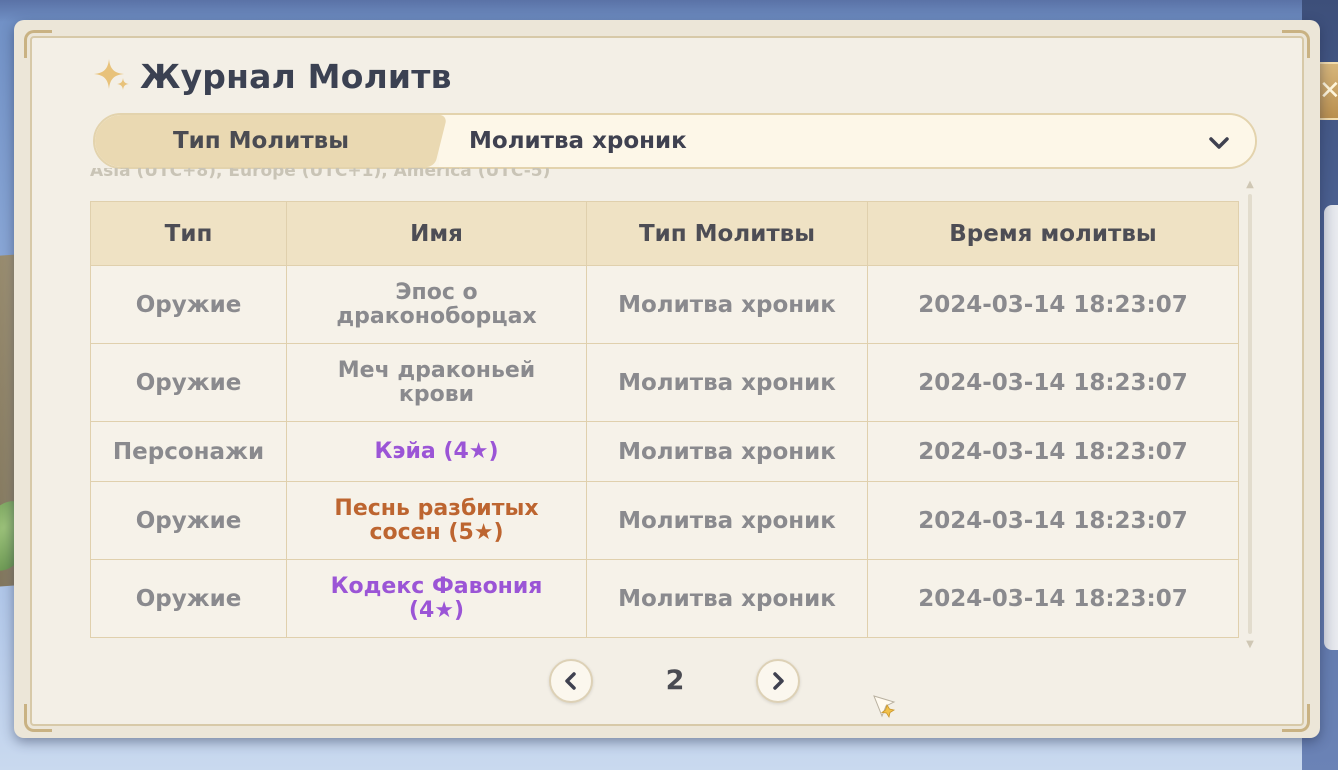  I want to click on table-header-row: Тип Имя Тип Молитвы Время молитвы, so click(664, 233).